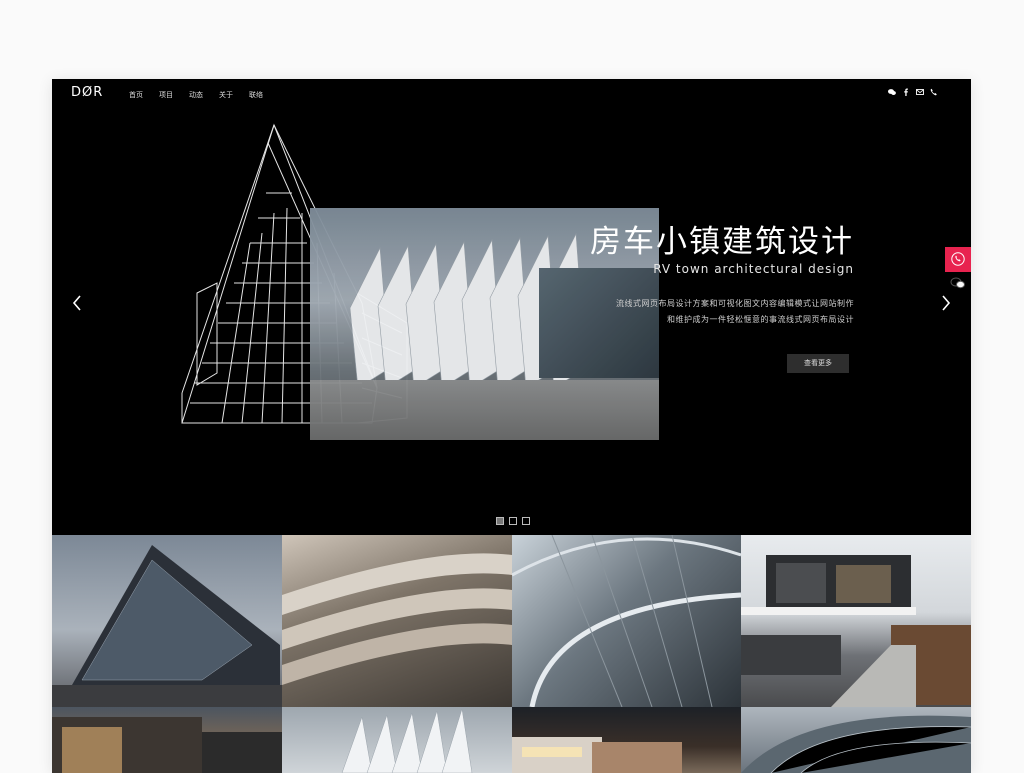 The image size is (1024, 773). I want to click on nav-item-news: 动态, so click(196, 95).